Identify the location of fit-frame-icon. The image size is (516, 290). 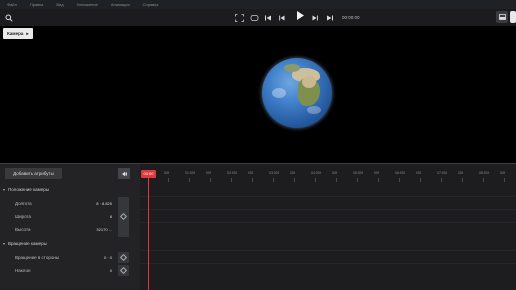
(239, 17).